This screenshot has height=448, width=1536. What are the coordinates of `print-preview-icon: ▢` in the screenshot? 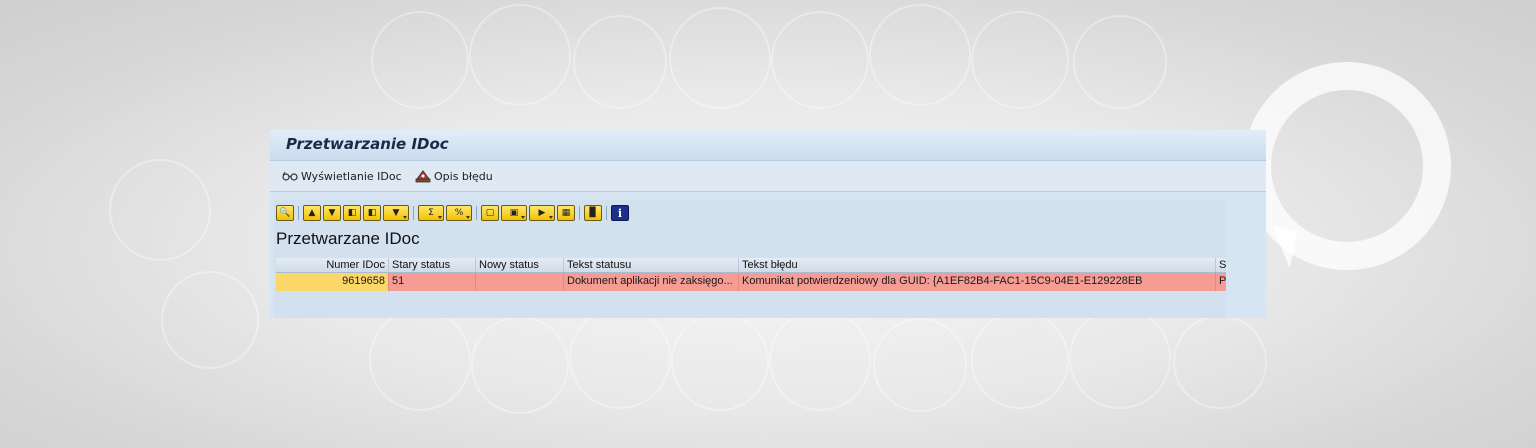 It's located at (490, 213).